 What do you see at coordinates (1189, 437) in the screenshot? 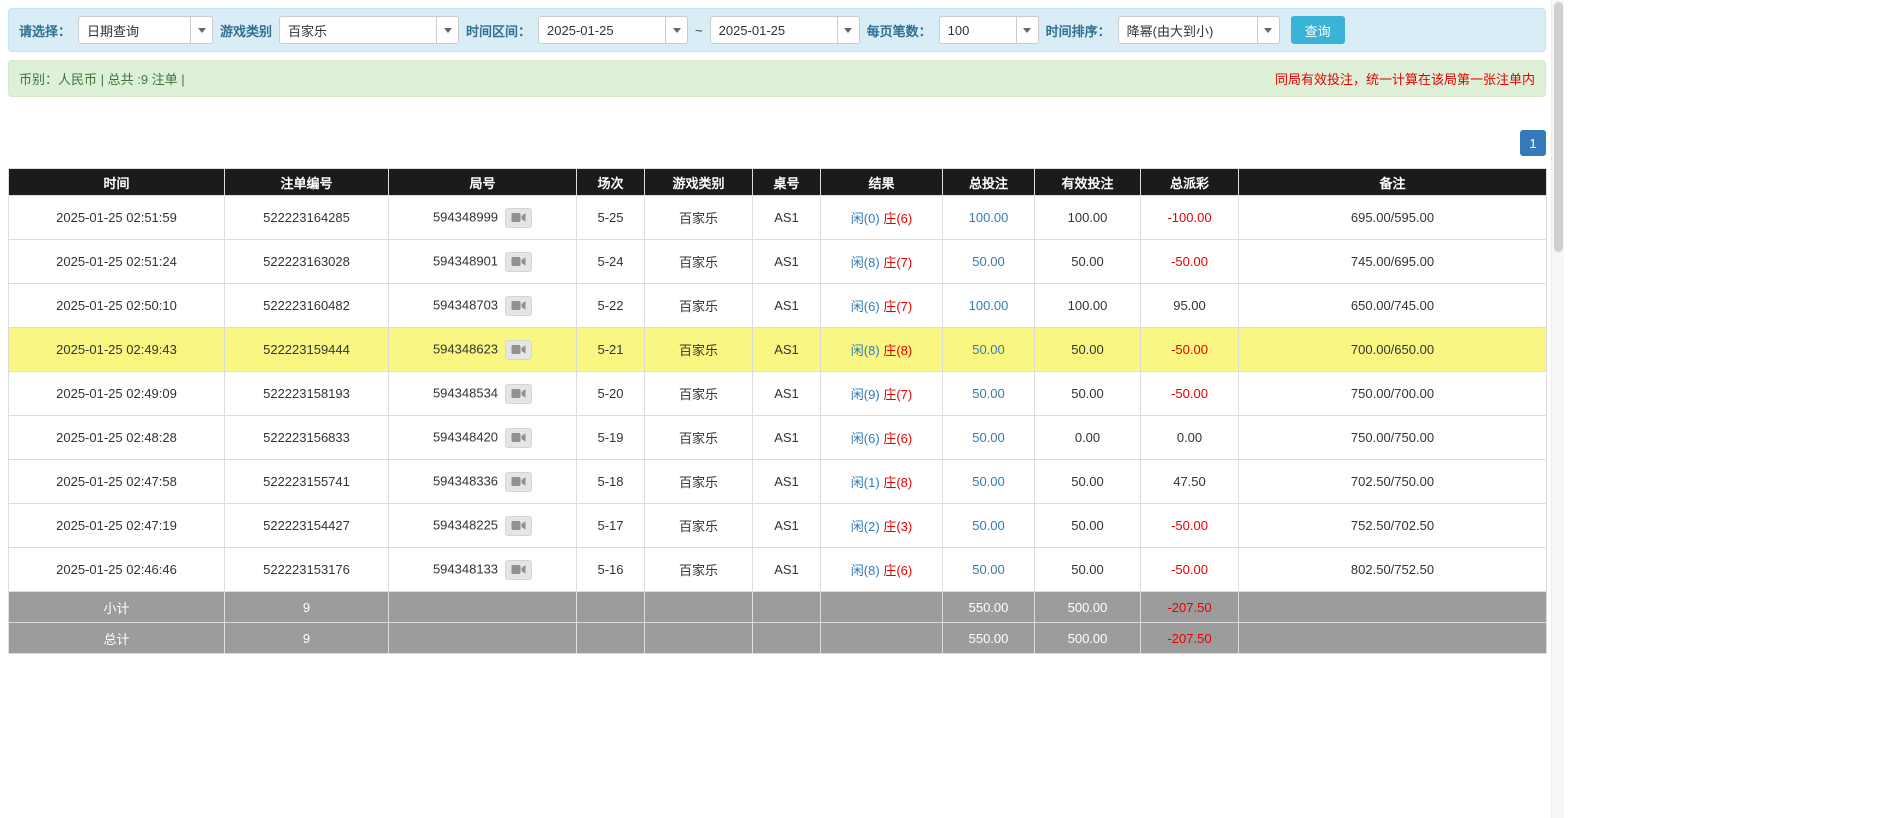
I see `payout-cell: 0.00` at bounding box center [1189, 437].